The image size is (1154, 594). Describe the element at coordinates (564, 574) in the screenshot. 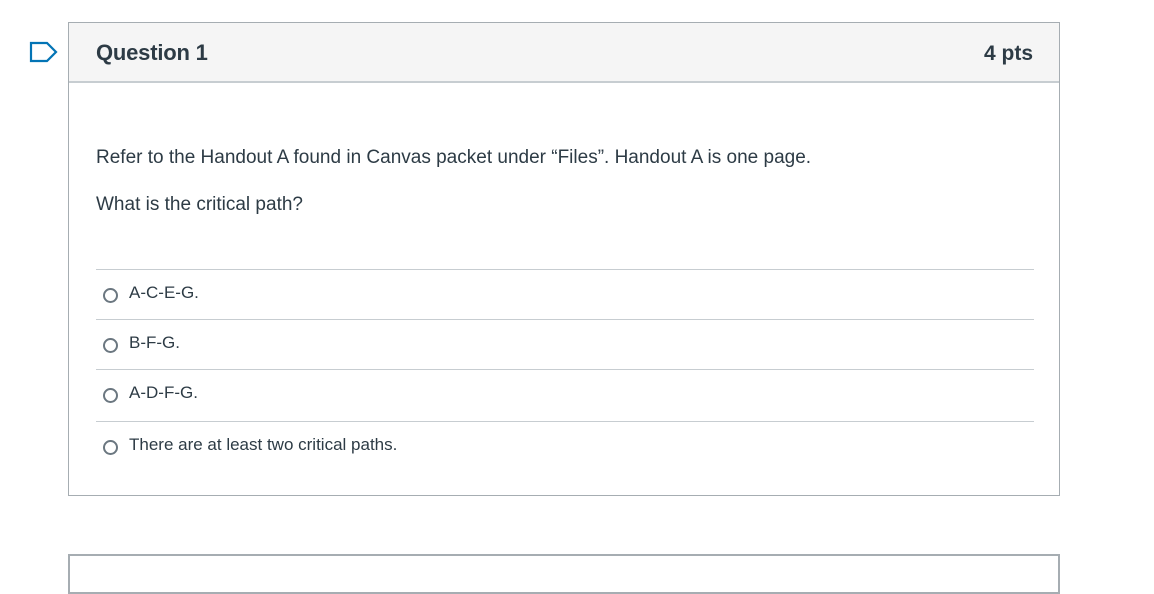

I see `next-question-card` at that location.